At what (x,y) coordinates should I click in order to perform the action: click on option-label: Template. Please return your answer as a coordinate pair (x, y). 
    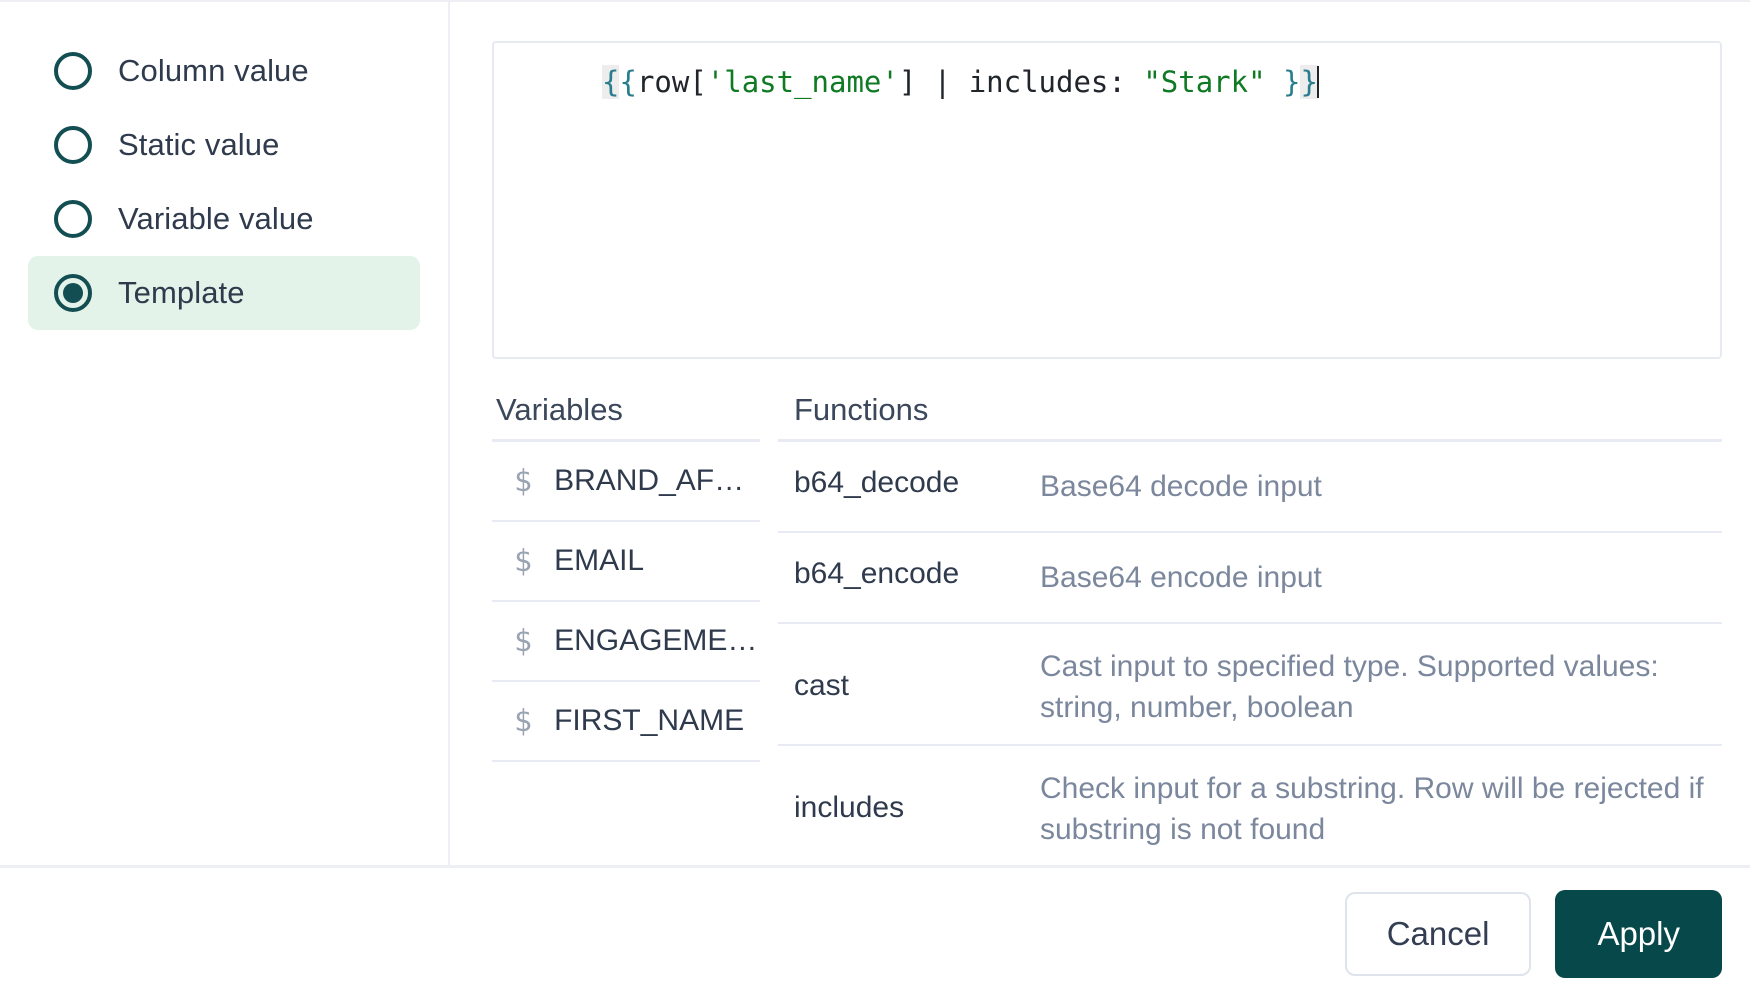
    Looking at the image, I should click on (181, 292).